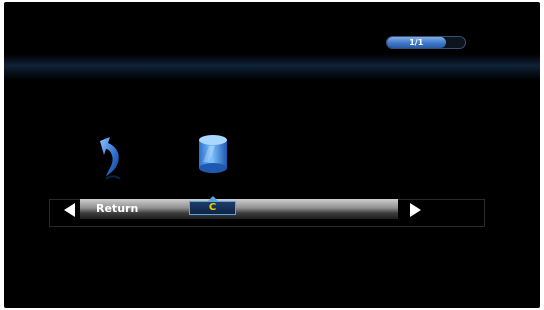 Image resolution: width=544 pixels, height=310 pixels. Describe the element at coordinates (213, 156) in the screenshot. I see `drive-icon` at that location.